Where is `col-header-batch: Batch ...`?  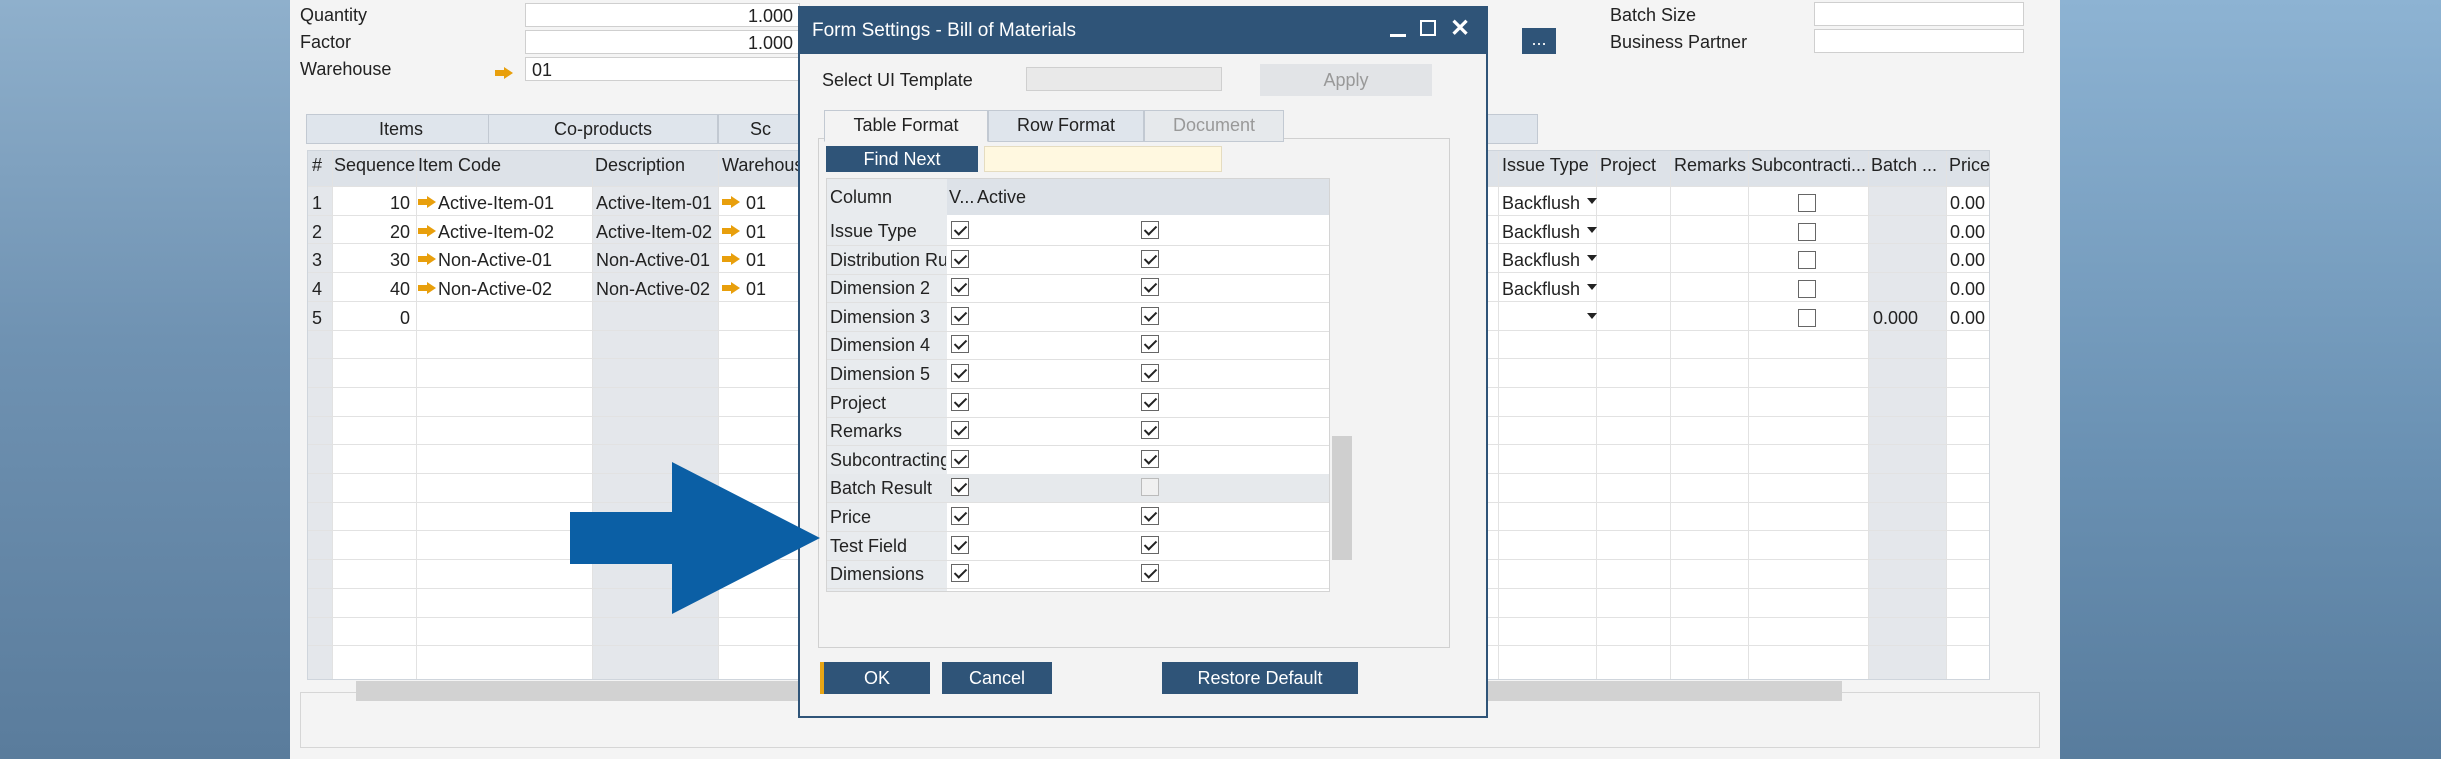 col-header-batch: Batch ... is located at coordinates (1907, 165).